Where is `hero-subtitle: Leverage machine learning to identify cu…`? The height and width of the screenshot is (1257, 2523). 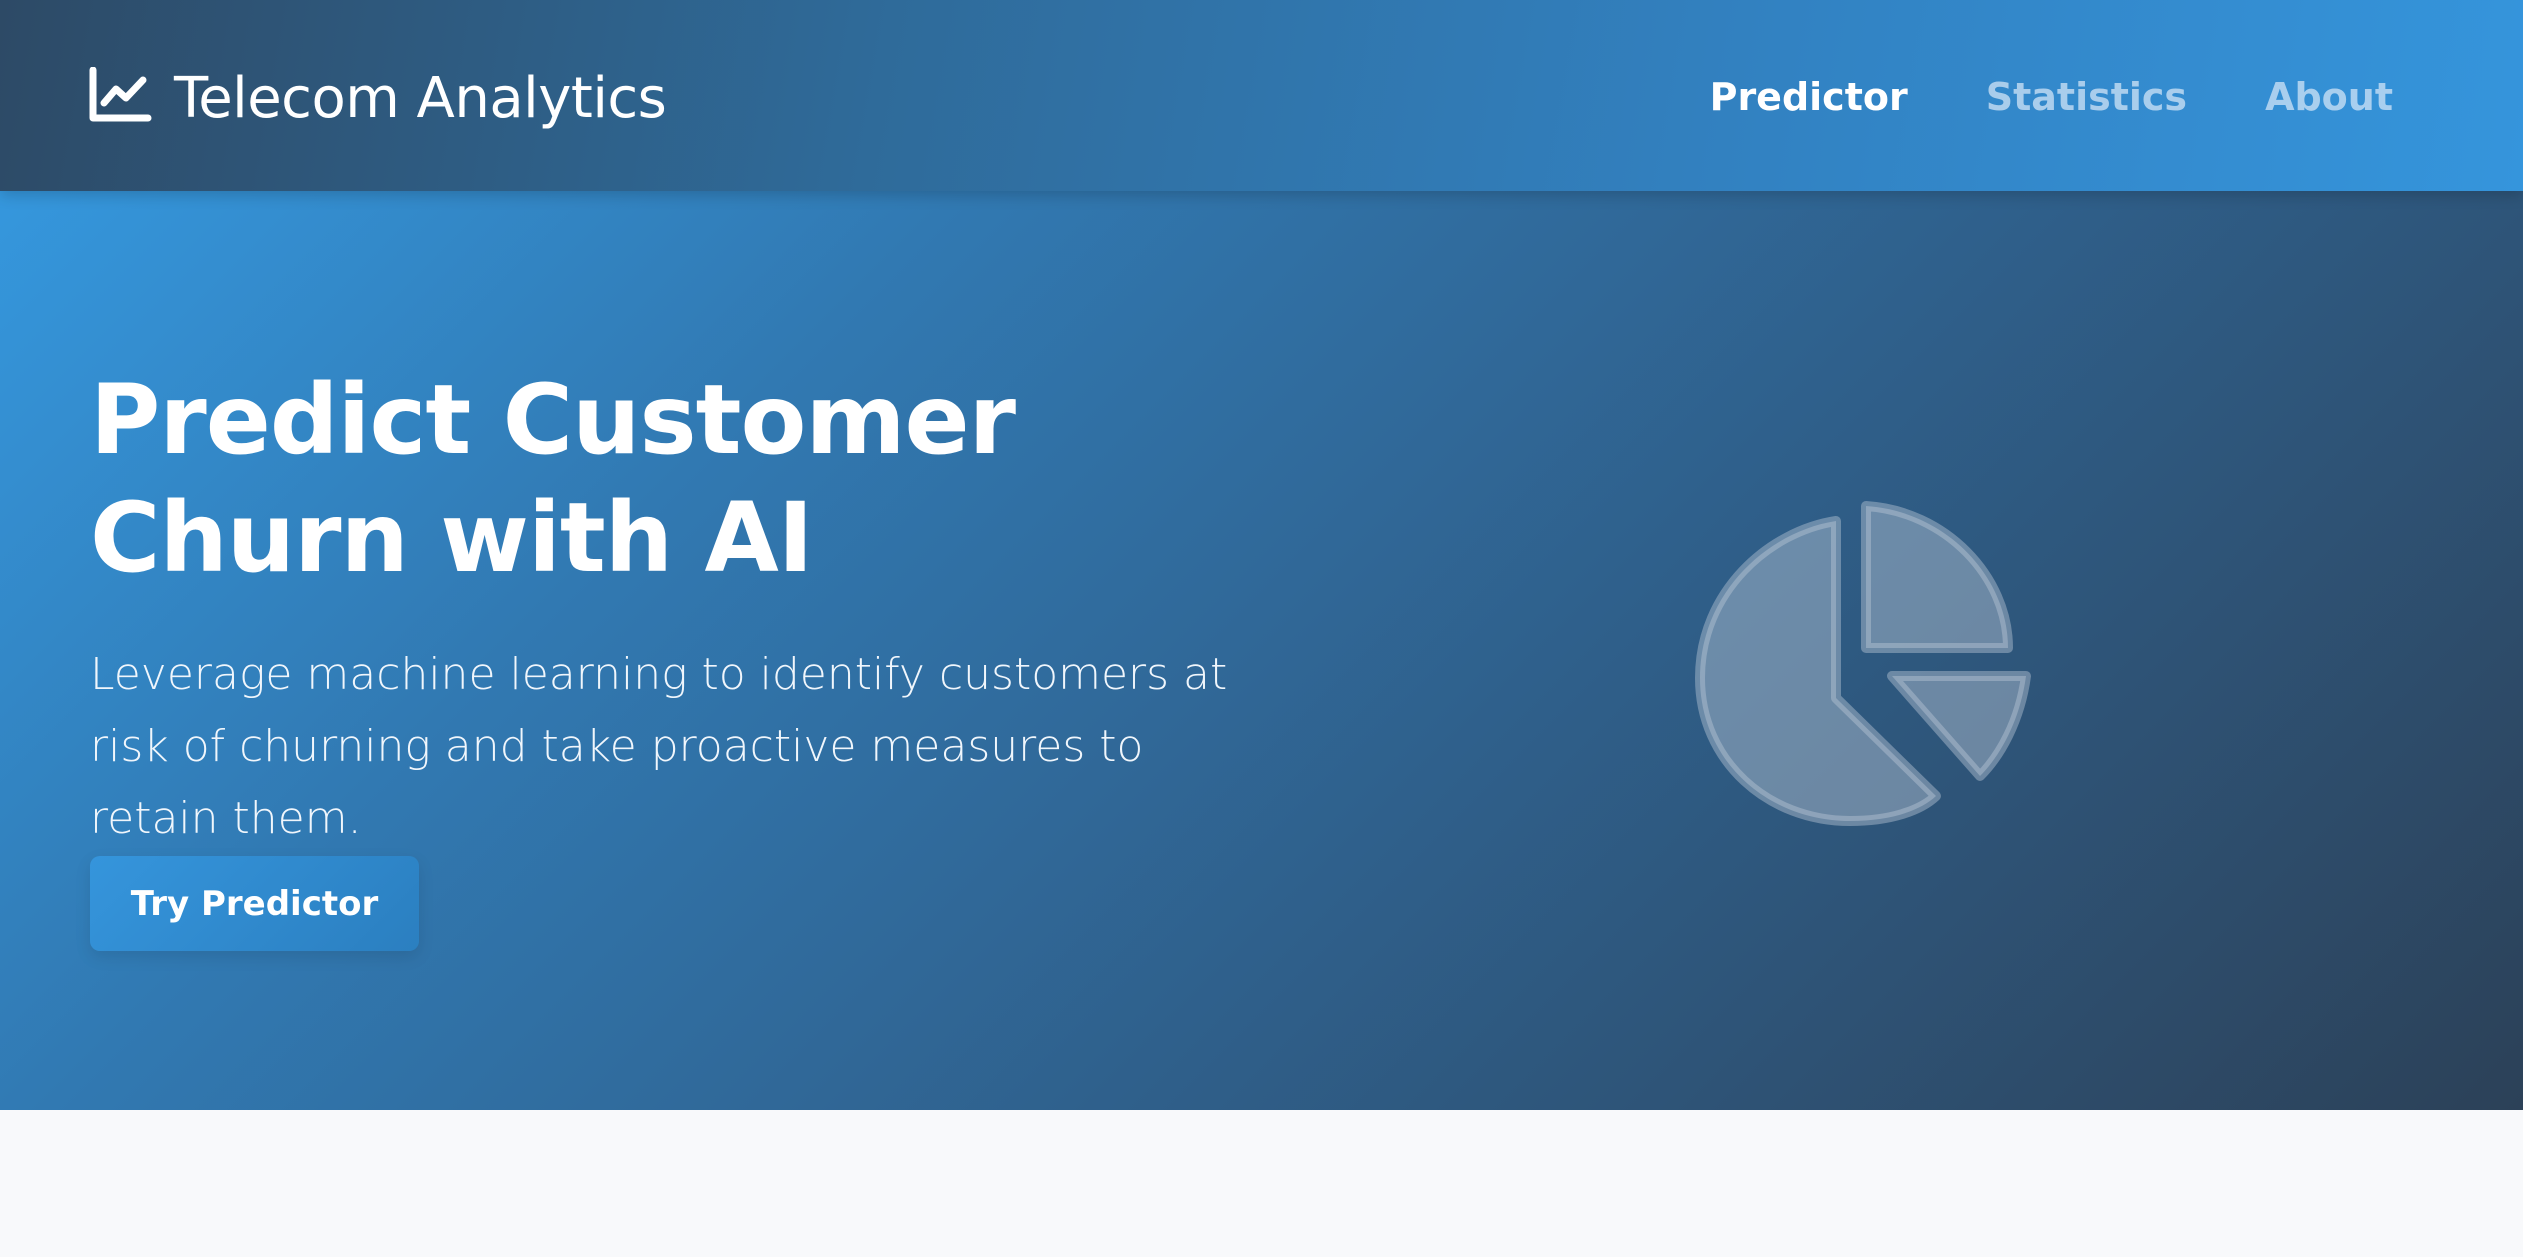
hero-subtitle: Leverage machine learning to identify cu… is located at coordinates (659, 746).